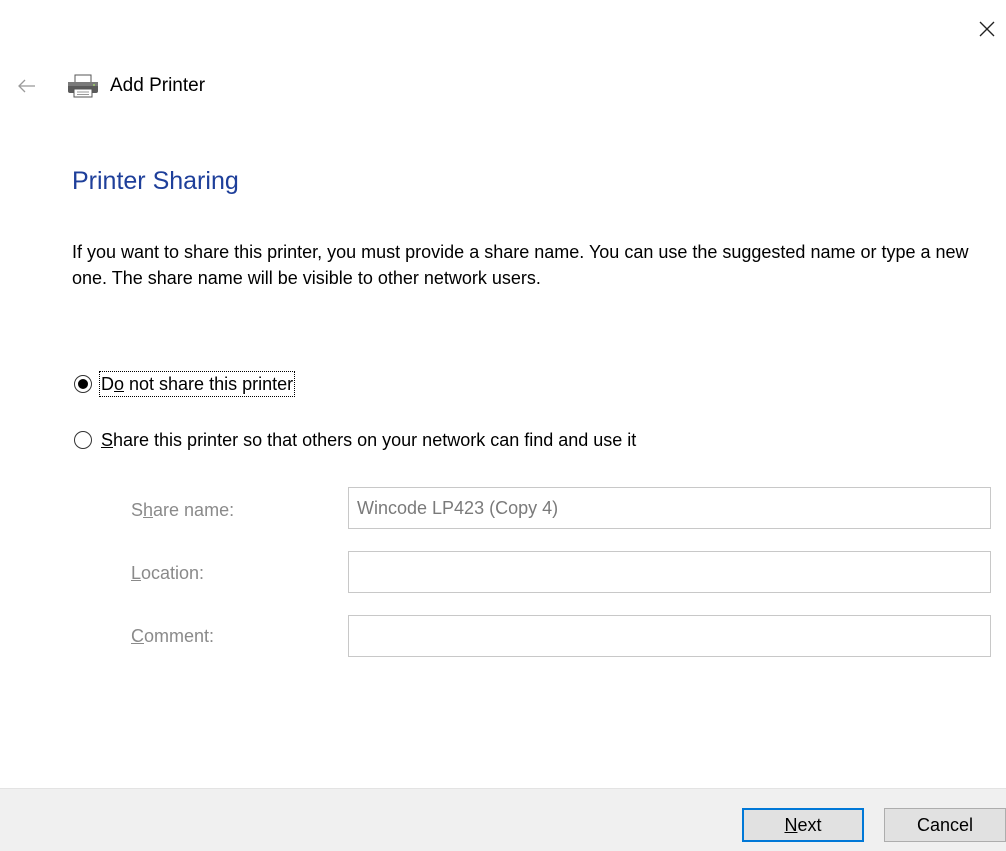 The image size is (1006, 851). I want to click on cancel-button: Cancel, so click(945, 825).